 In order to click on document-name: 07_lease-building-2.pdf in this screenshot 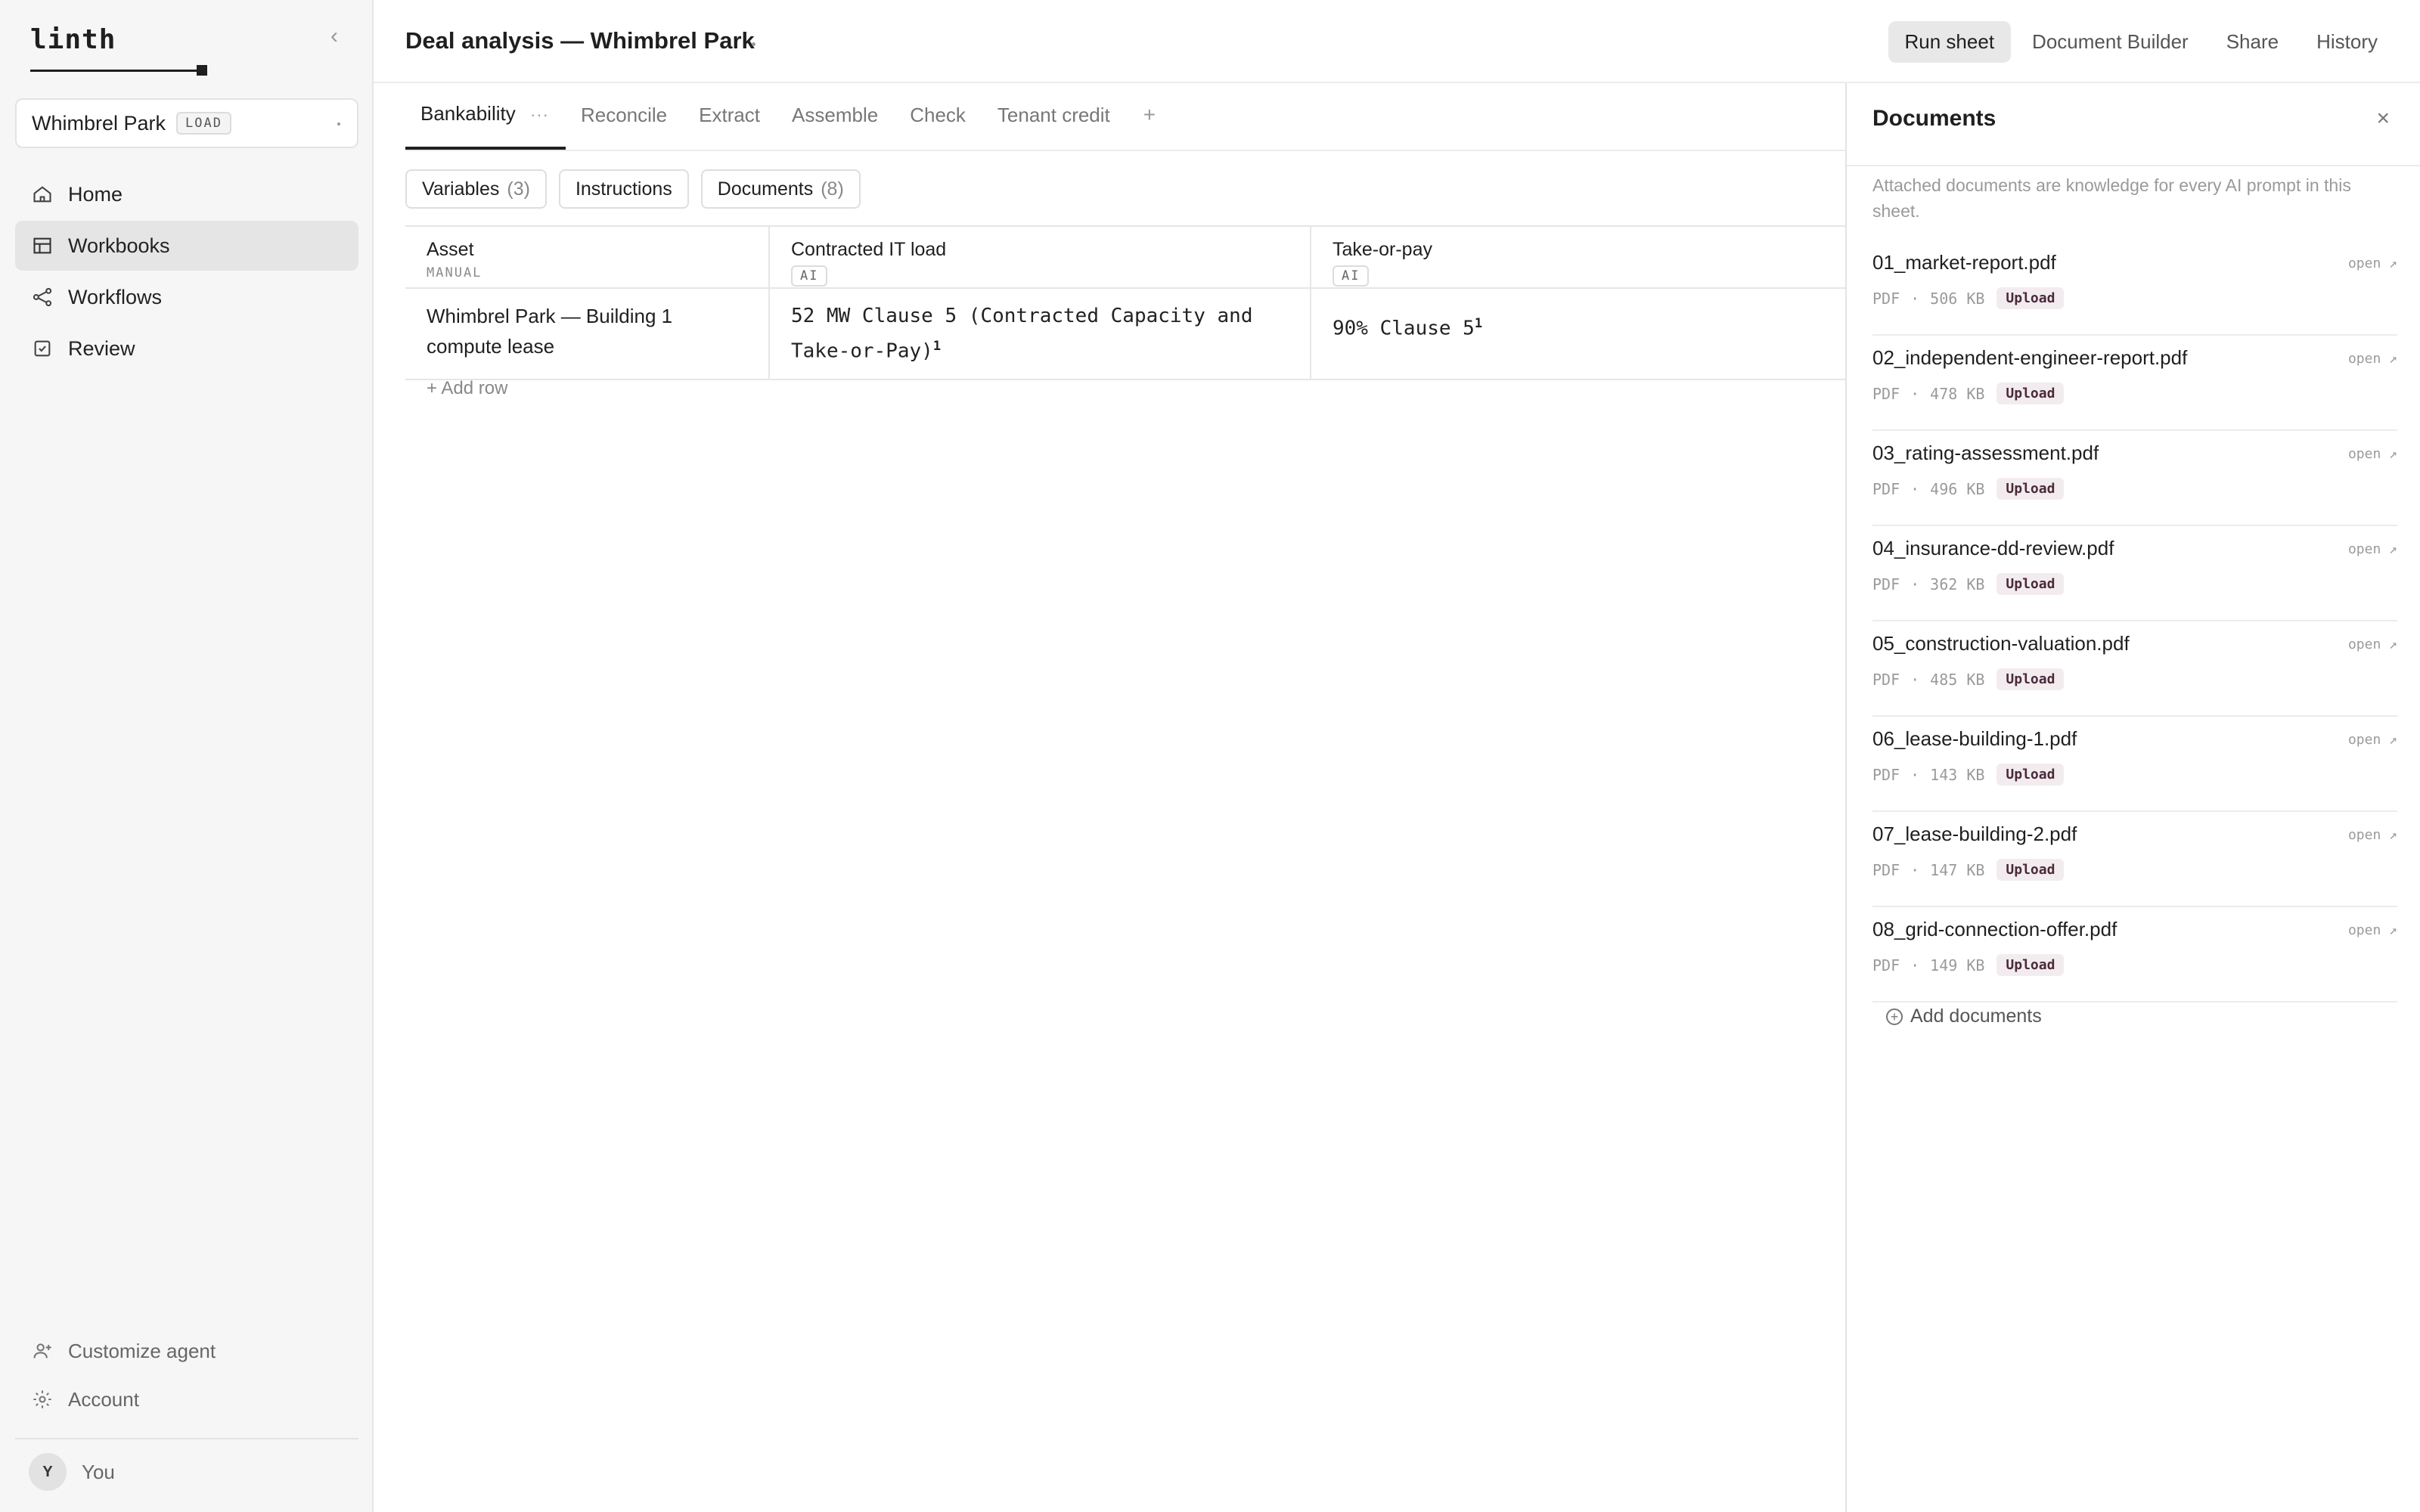, I will do `click(1974, 834)`.